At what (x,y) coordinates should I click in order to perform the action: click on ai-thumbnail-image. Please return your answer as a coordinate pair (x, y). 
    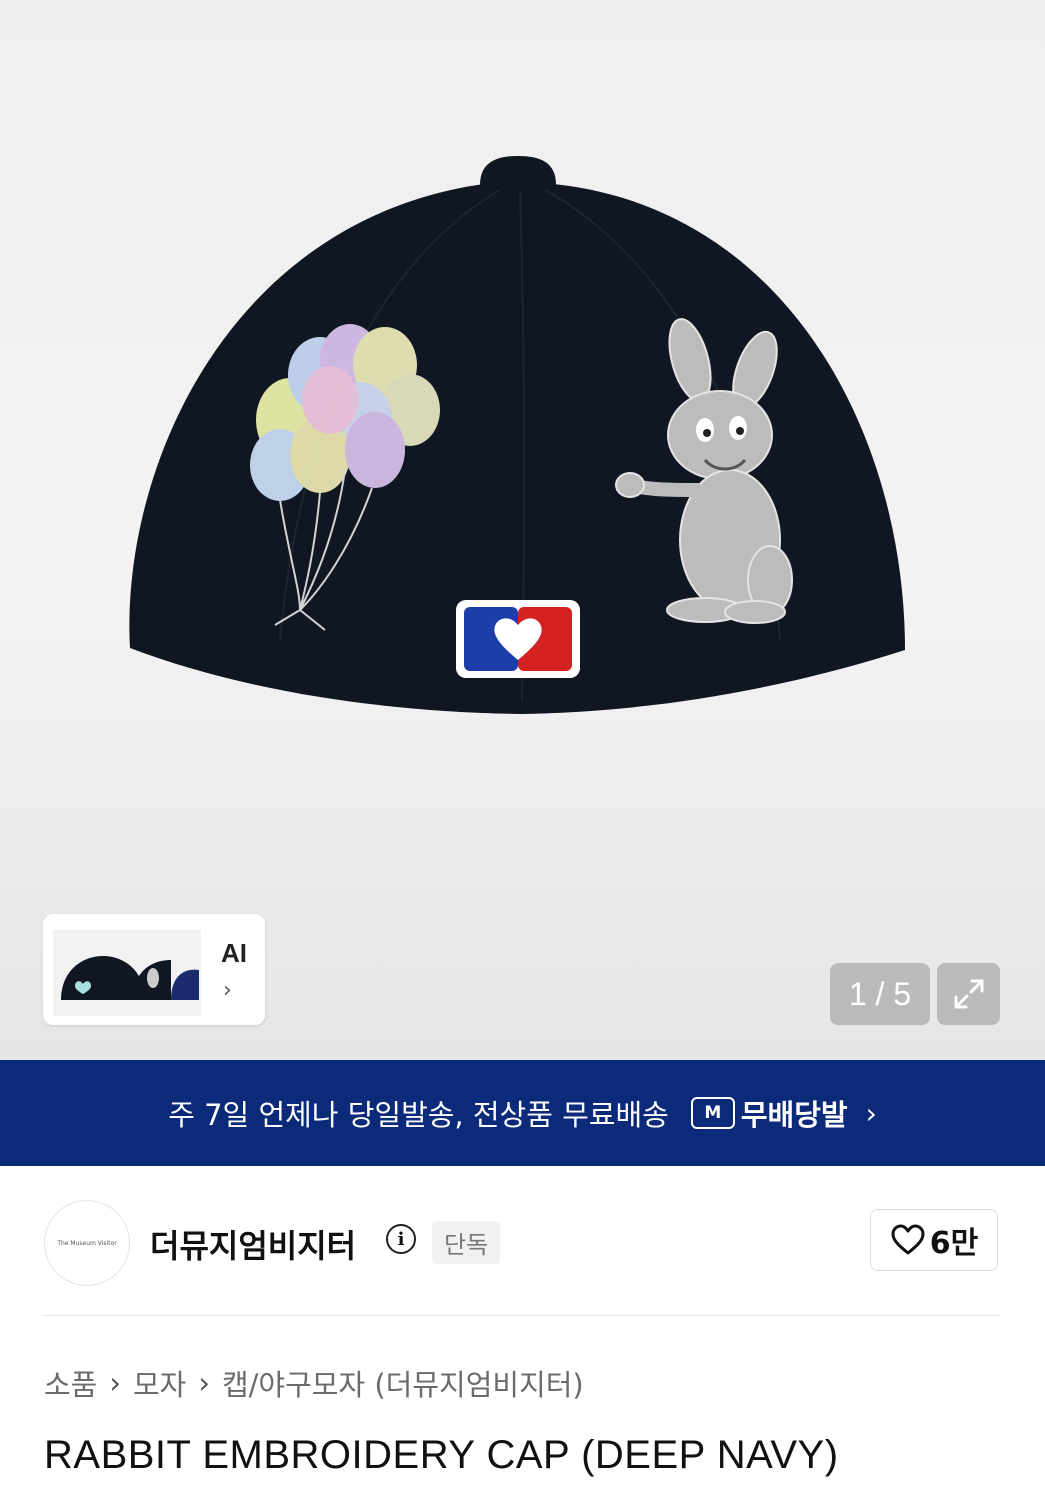
    Looking at the image, I should click on (127, 973).